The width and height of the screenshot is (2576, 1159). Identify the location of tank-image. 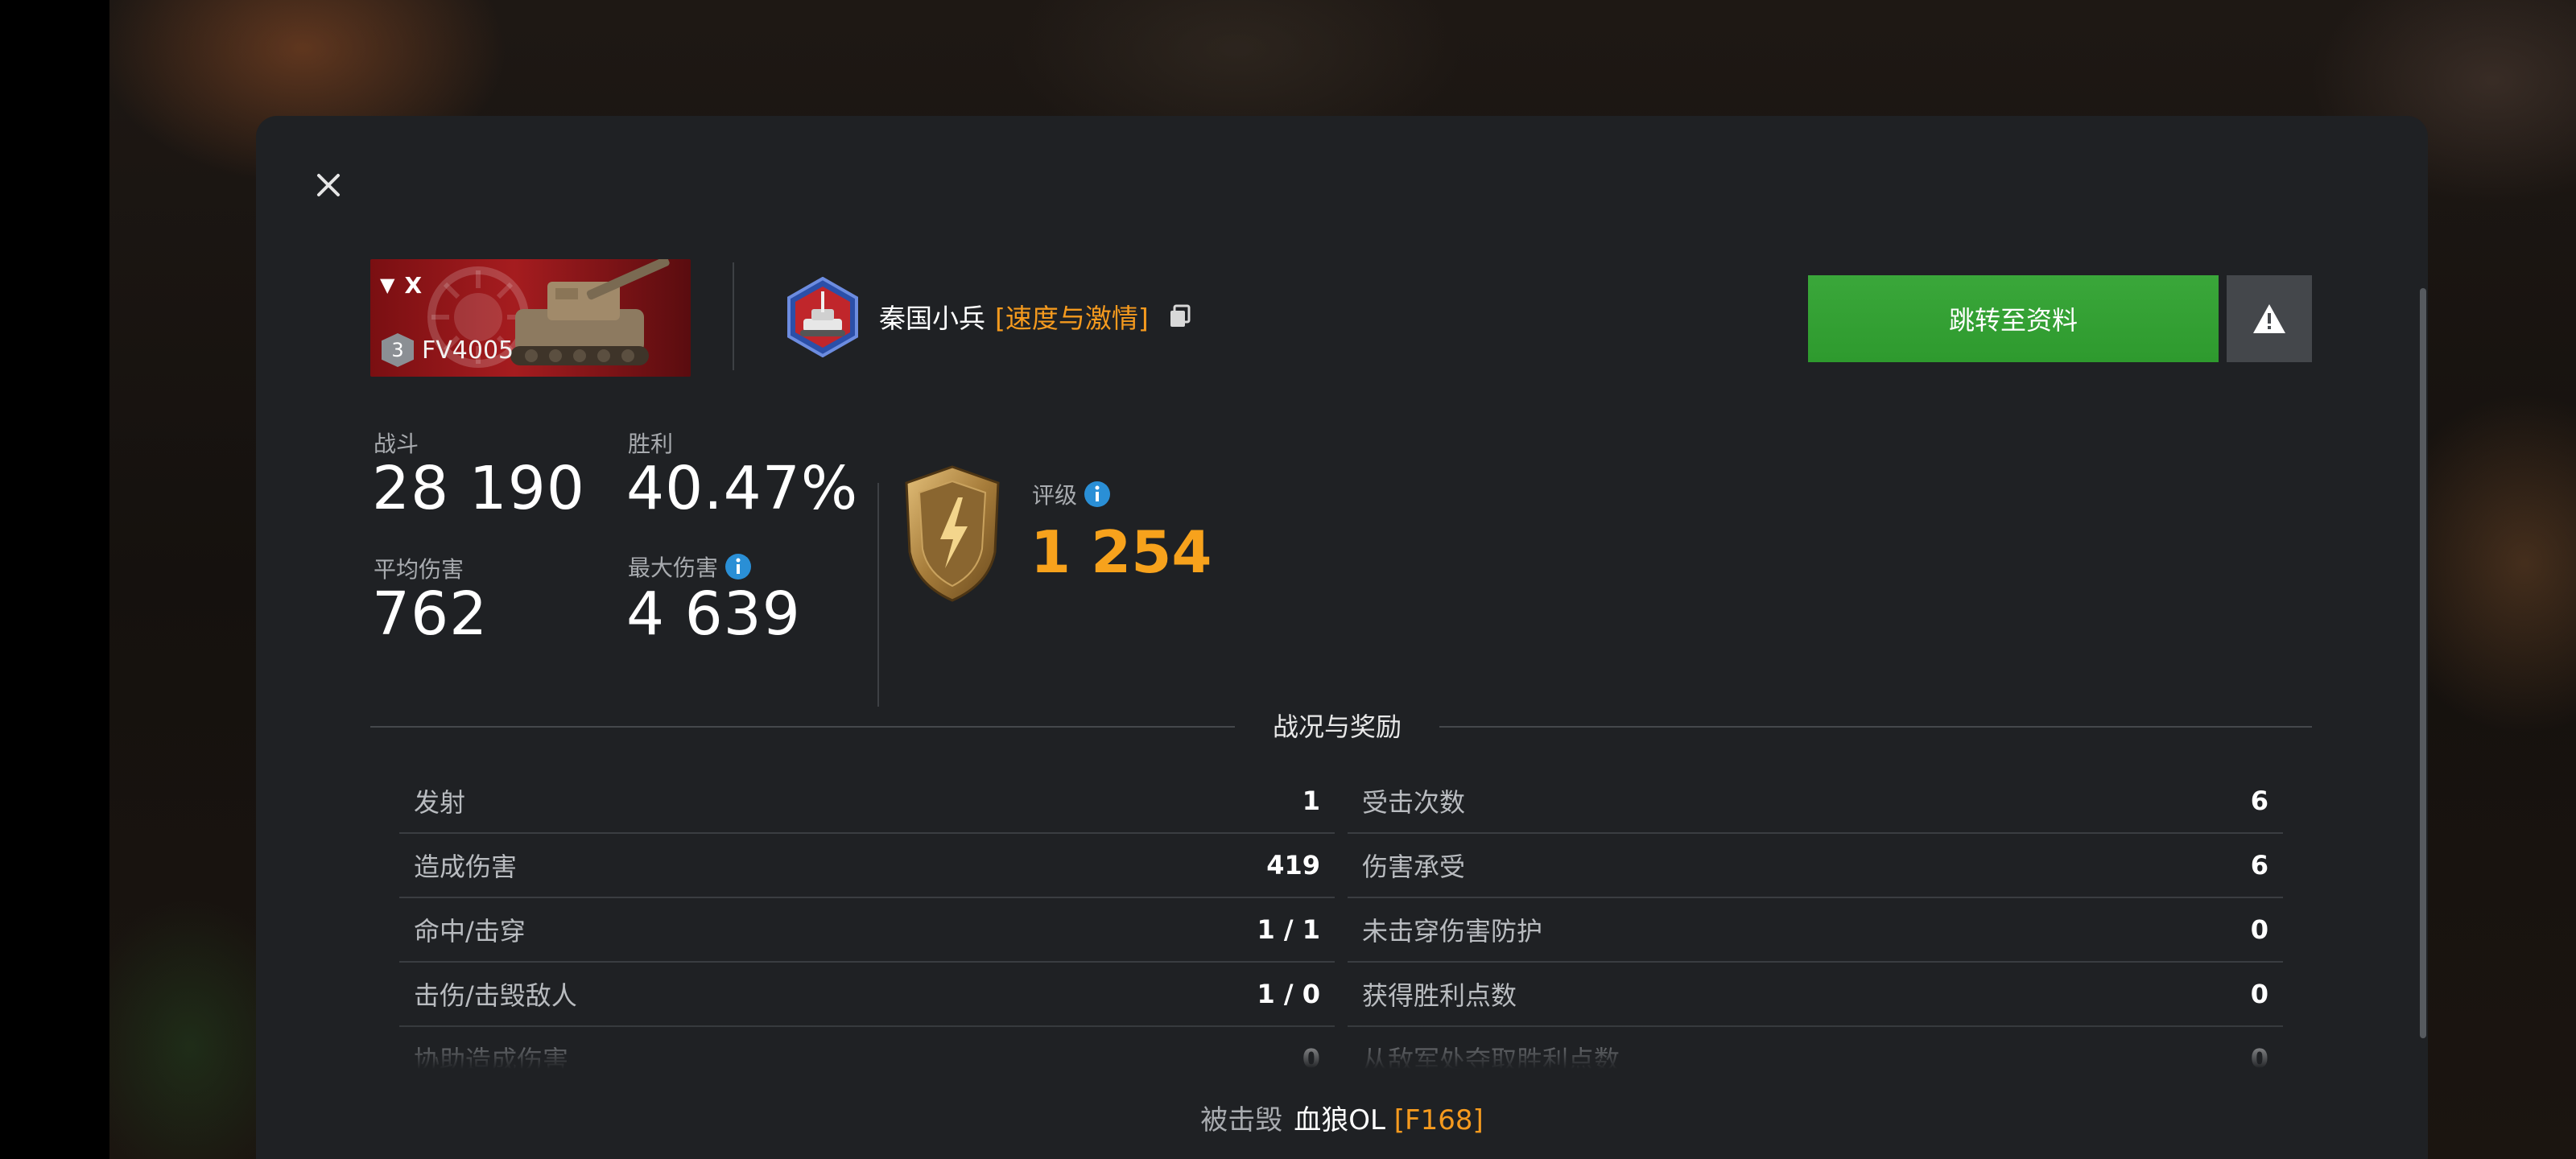
(590, 312).